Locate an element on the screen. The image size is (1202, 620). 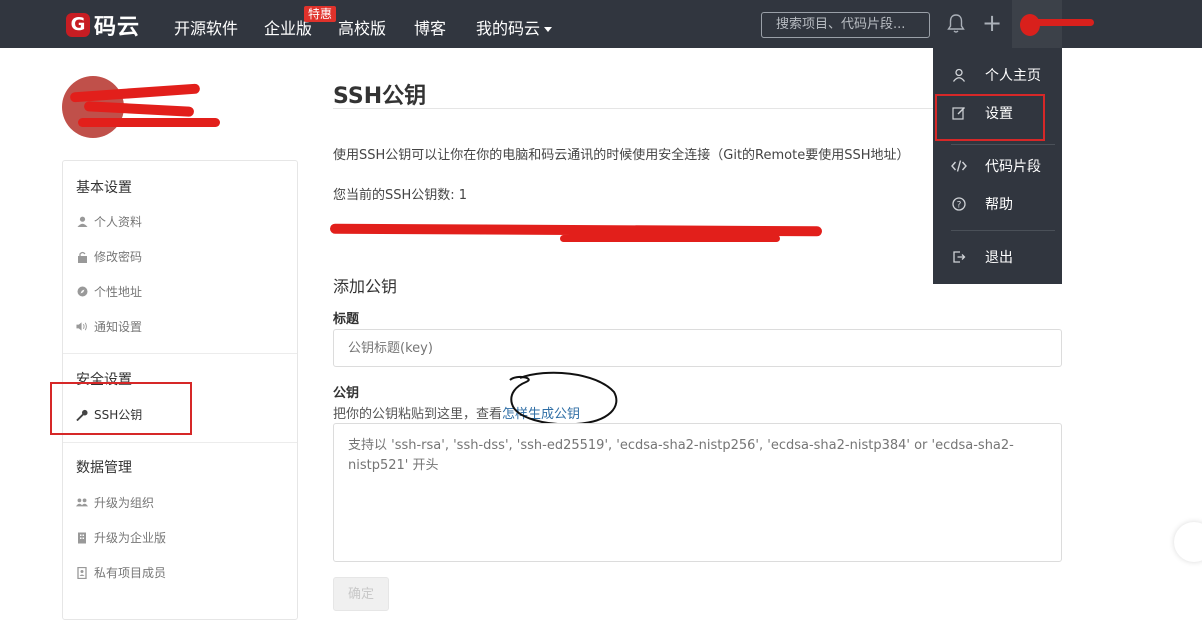
nav-my-menu-label: 我的码云 is located at coordinates (508, 28).